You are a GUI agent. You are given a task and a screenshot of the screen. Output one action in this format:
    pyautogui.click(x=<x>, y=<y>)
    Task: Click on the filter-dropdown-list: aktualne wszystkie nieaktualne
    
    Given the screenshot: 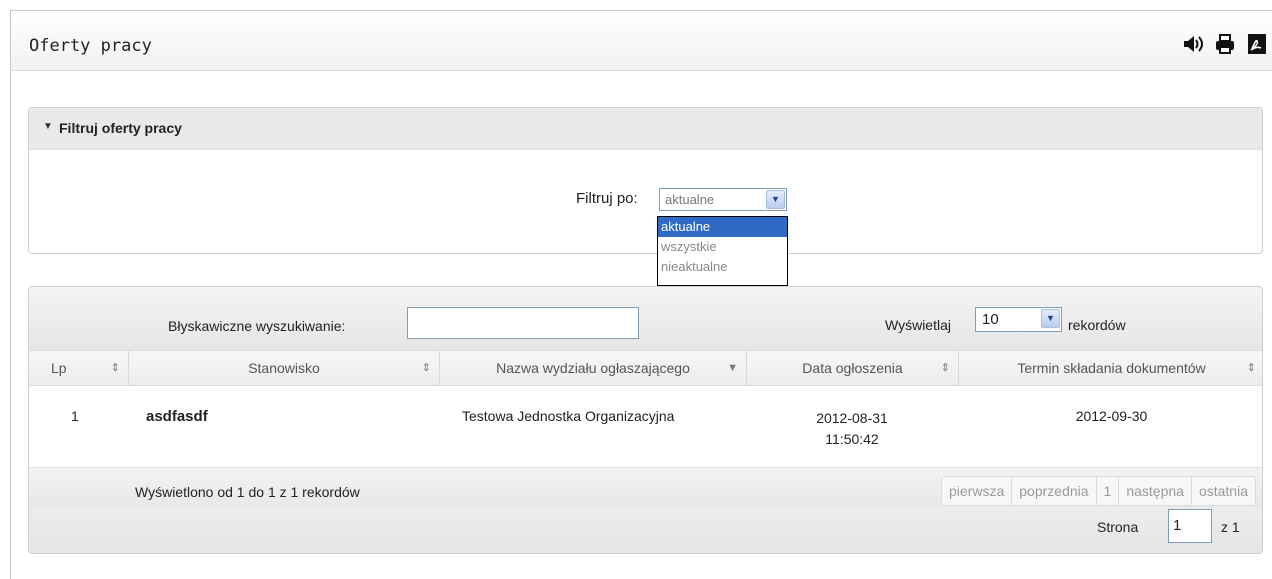 What is the action you would take?
    pyautogui.click(x=722, y=251)
    